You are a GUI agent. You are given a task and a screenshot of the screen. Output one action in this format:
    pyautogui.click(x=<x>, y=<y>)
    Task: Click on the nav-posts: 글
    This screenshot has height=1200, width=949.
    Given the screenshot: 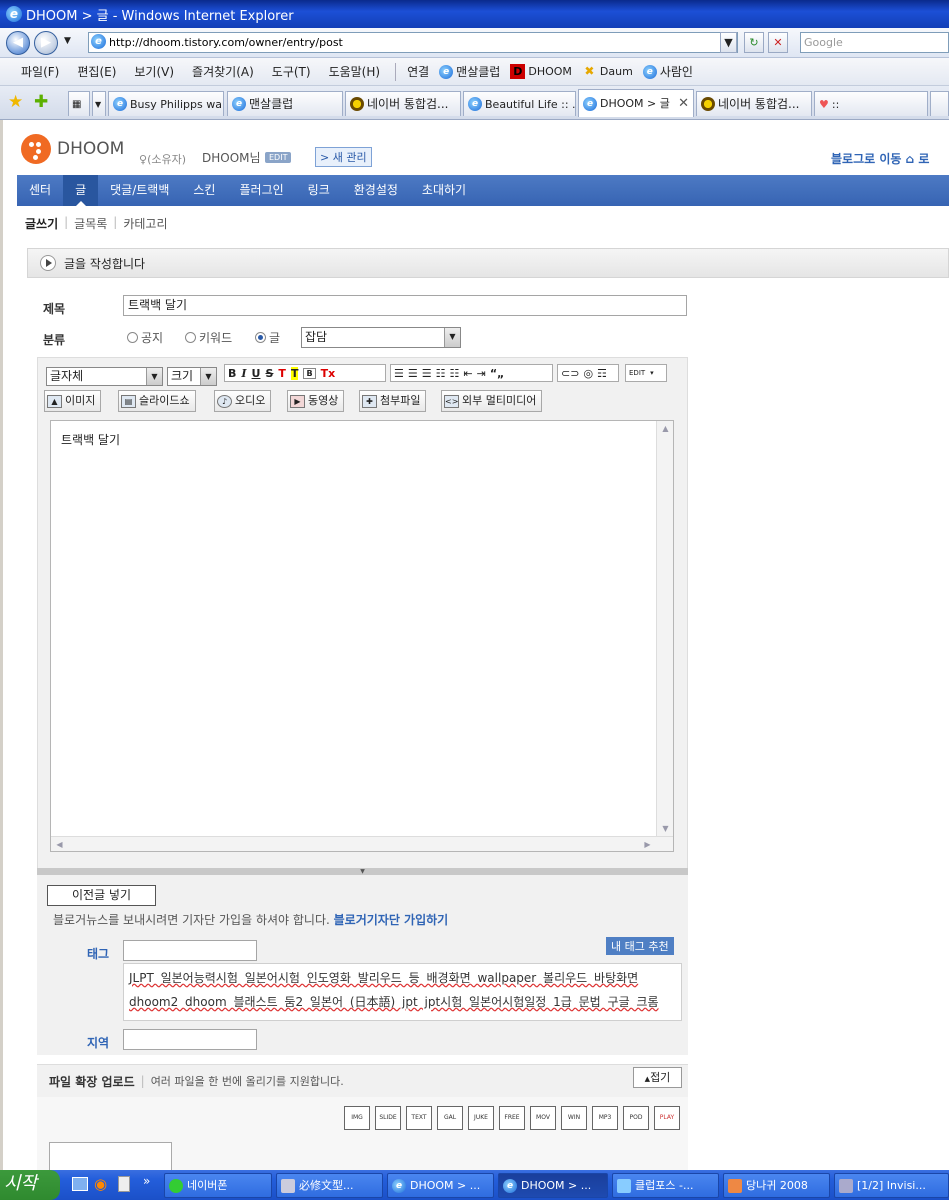 What is the action you would take?
    pyautogui.click(x=81, y=190)
    